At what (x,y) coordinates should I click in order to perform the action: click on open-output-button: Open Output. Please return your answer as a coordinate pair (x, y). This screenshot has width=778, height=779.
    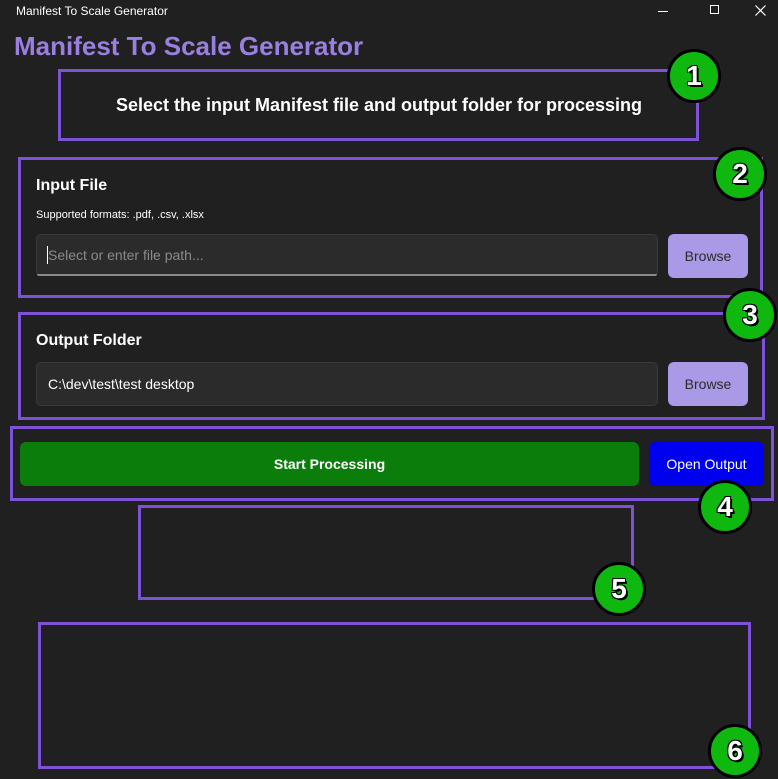
    Looking at the image, I should click on (706, 464).